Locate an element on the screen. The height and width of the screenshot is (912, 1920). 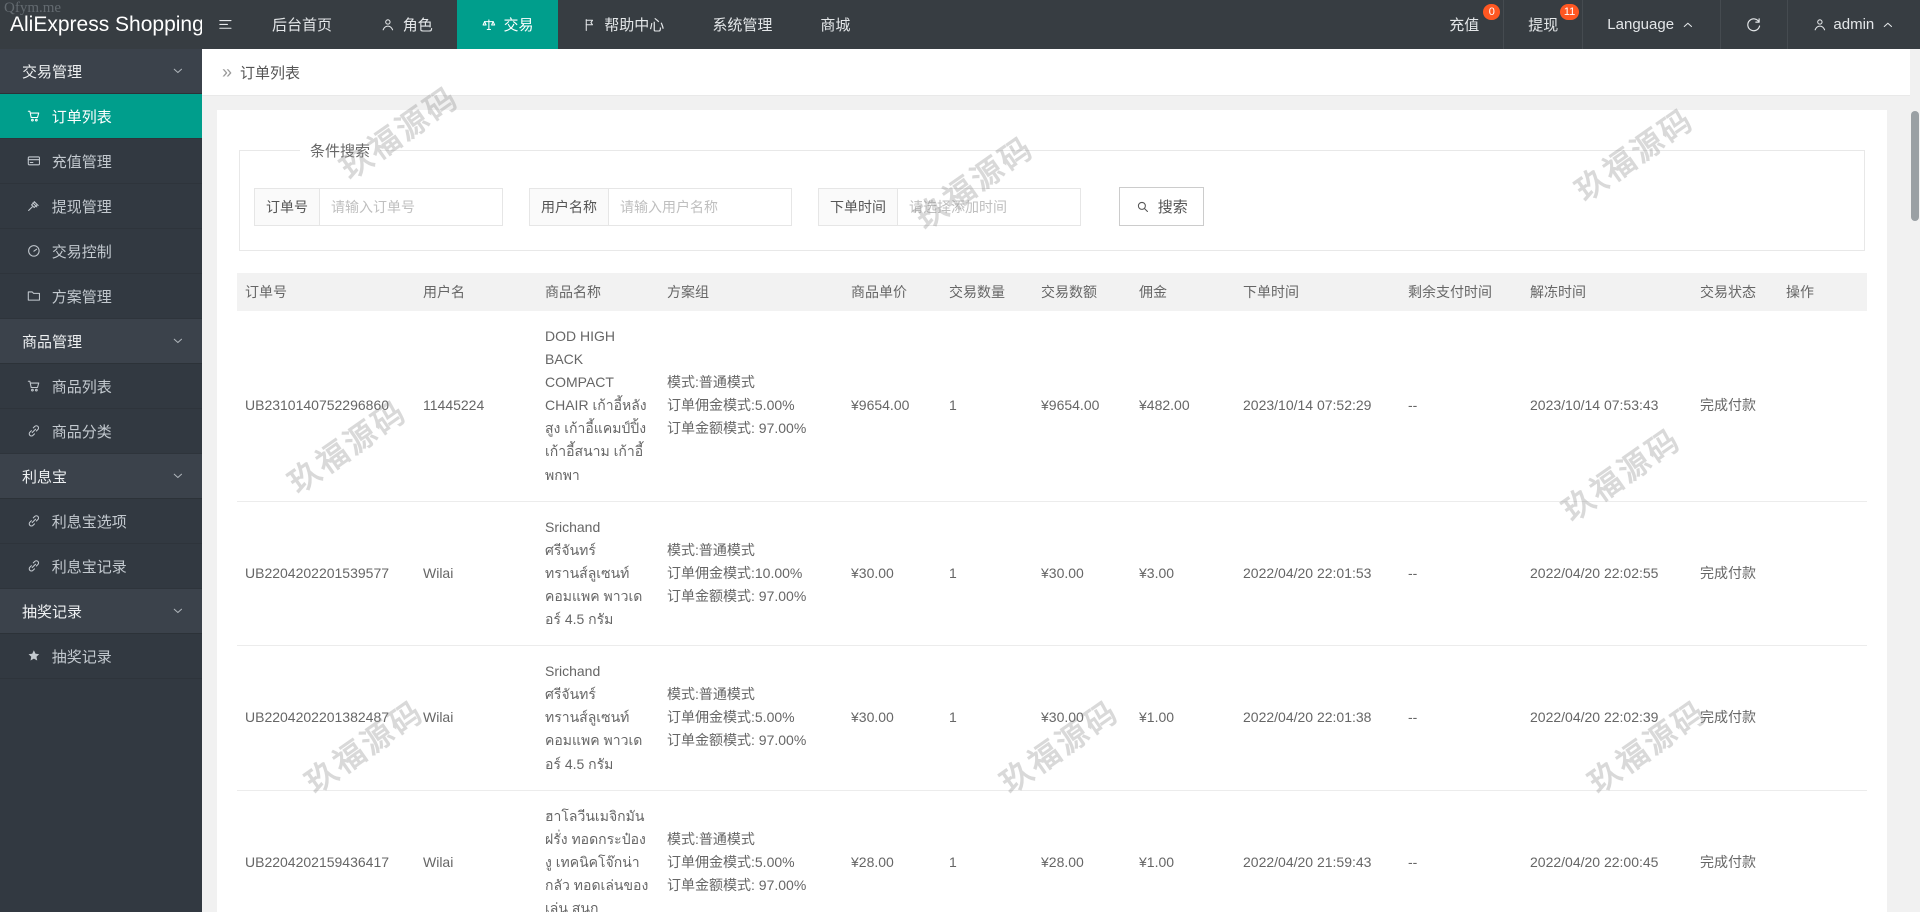
username-label: 用户名称 is located at coordinates (569, 206).